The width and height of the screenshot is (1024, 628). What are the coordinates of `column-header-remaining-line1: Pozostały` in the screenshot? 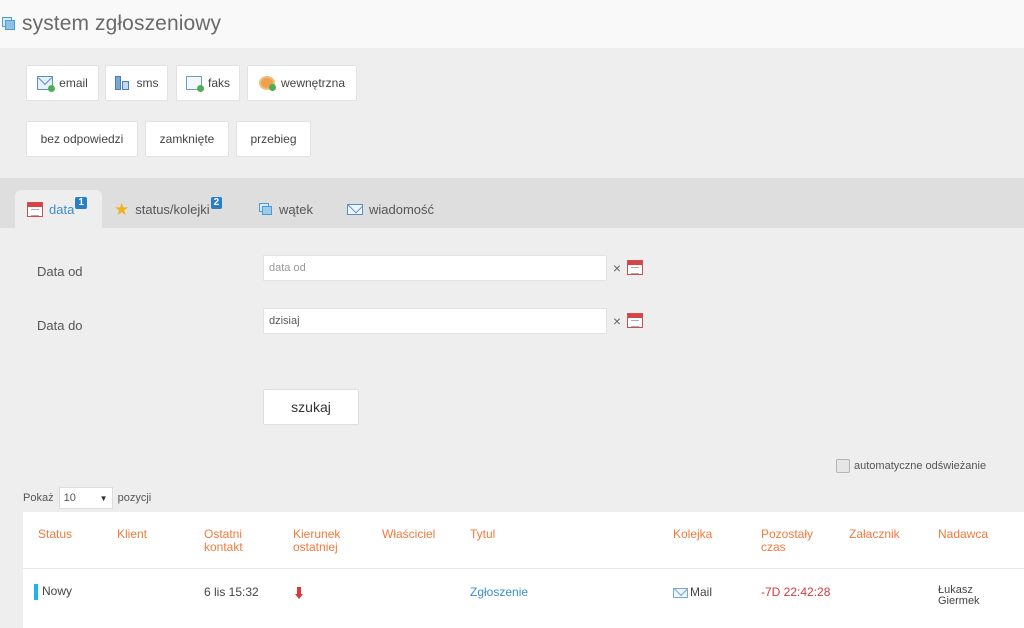 It's located at (787, 534).